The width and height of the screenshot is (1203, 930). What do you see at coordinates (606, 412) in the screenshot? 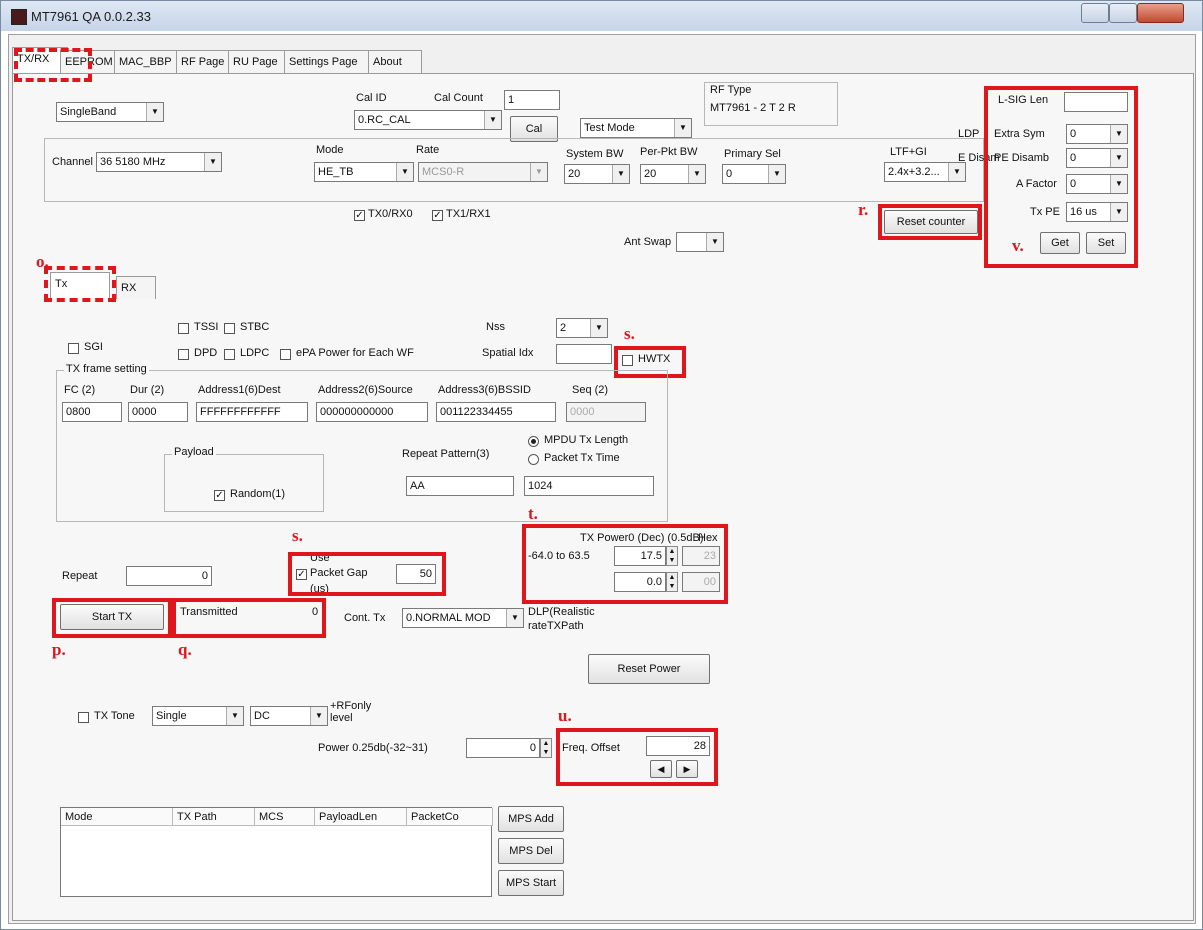
I see `seq-input: 0000` at bounding box center [606, 412].